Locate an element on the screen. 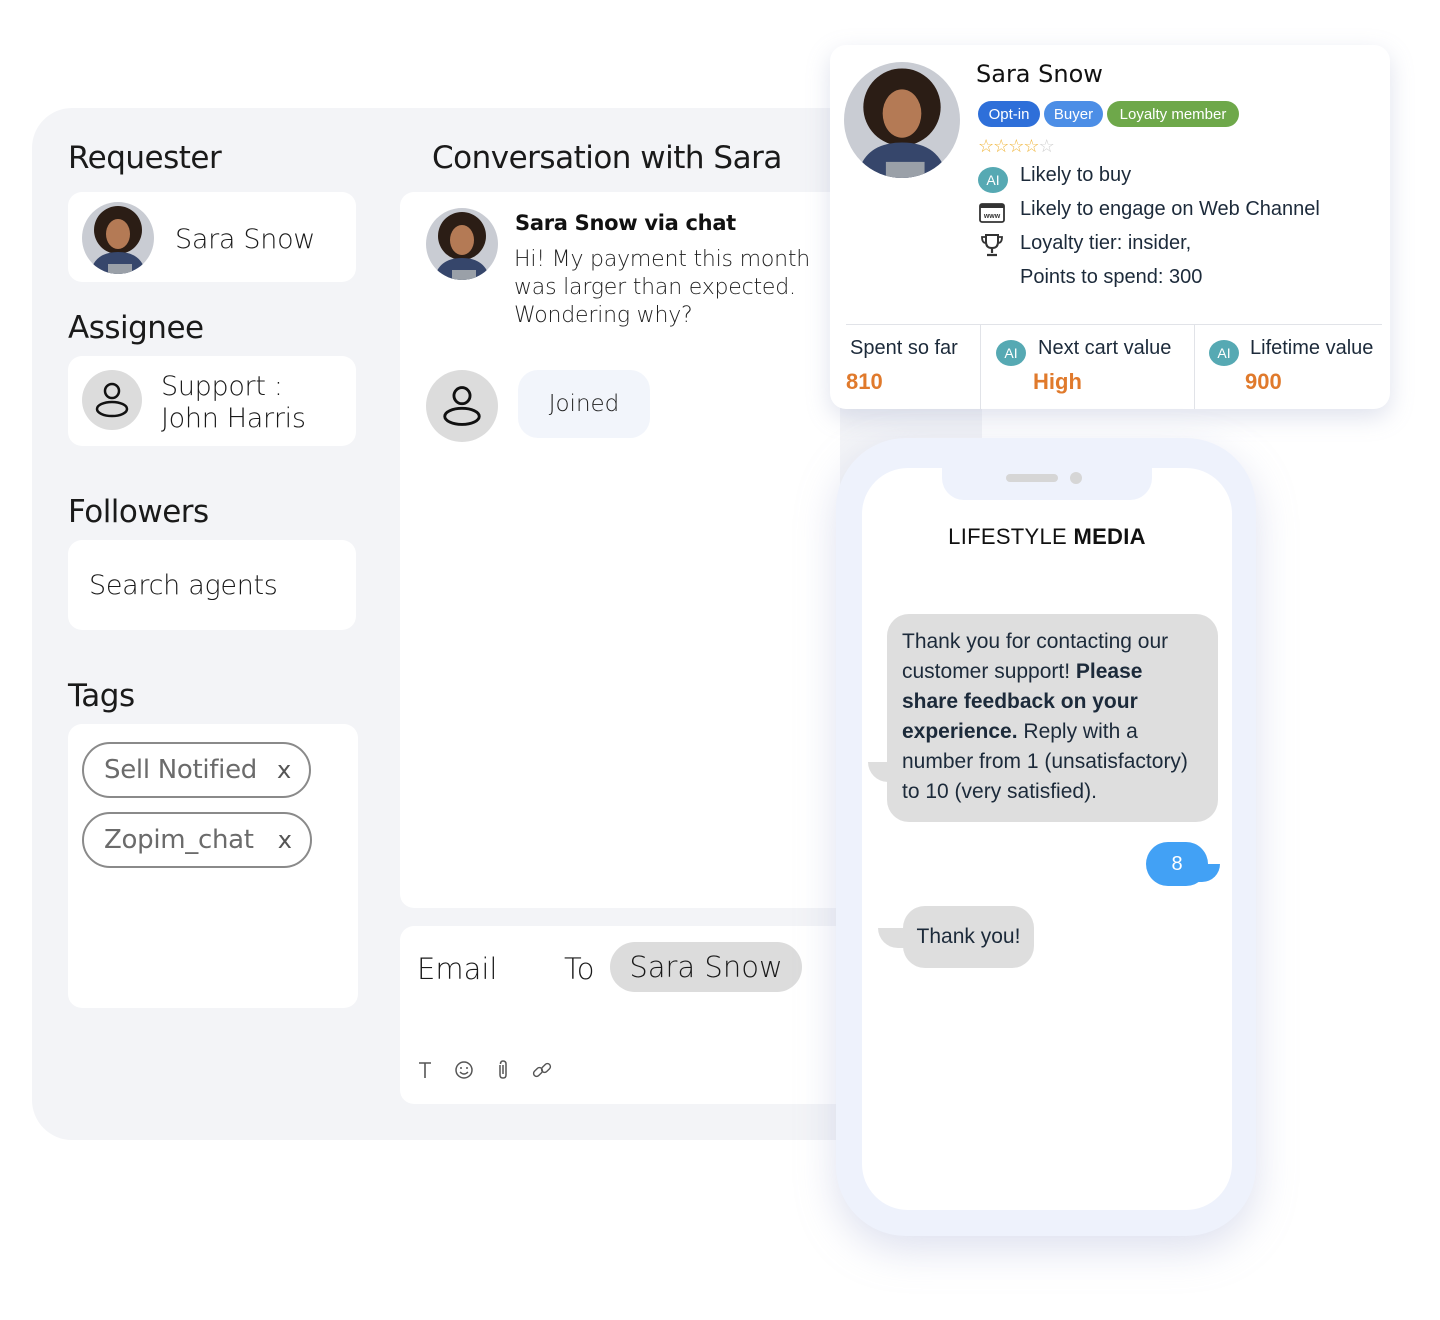 This screenshot has width=1440, height=1320. svg-text: www is located at coordinates (992, 216).